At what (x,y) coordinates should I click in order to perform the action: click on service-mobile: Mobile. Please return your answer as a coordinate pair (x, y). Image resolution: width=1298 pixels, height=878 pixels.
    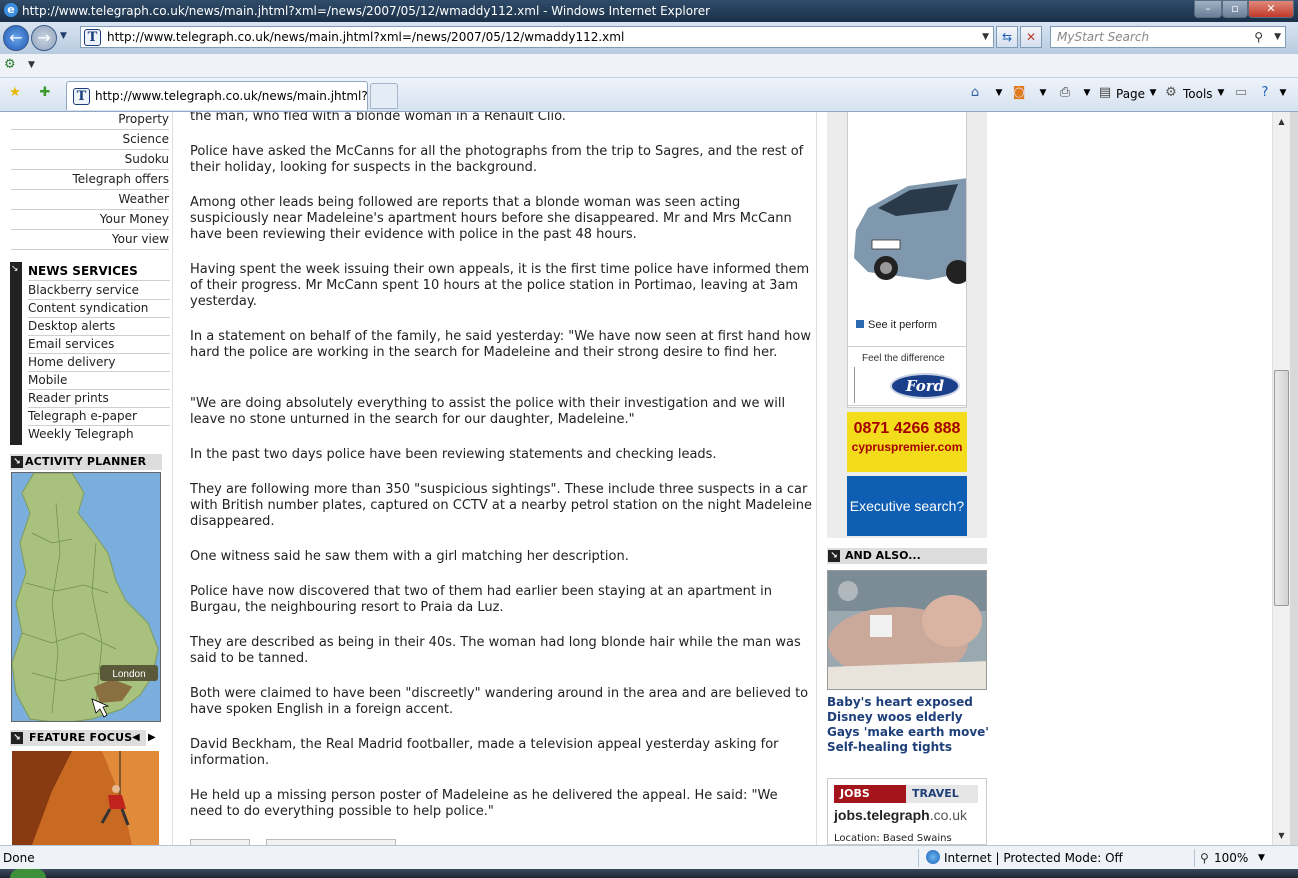
    Looking at the image, I should click on (99, 381).